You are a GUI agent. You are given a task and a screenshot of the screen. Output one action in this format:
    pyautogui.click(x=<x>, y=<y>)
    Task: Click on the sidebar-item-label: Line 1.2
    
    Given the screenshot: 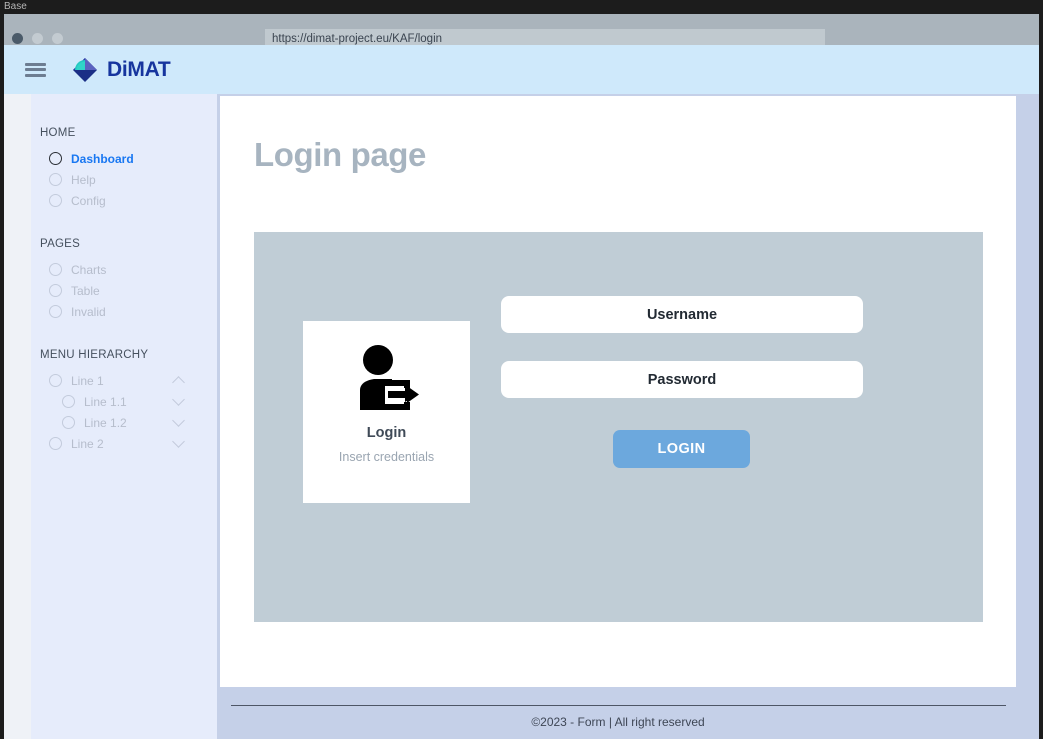 What is the action you would take?
    pyautogui.click(x=105, y=422)
    